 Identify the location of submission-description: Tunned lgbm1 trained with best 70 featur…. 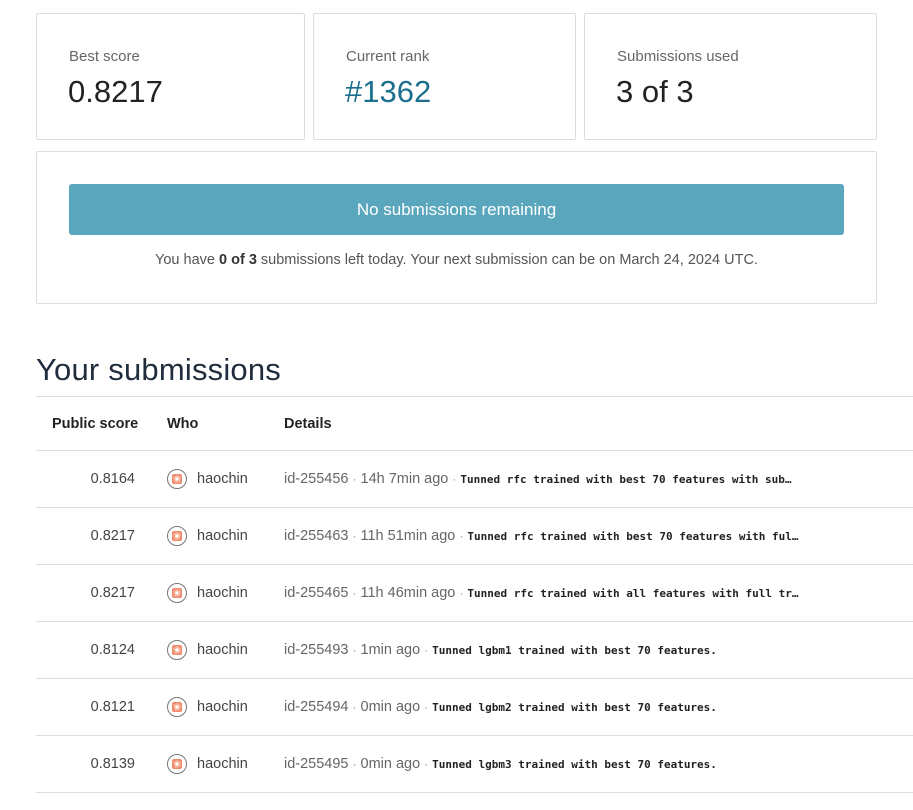
(574, 650).